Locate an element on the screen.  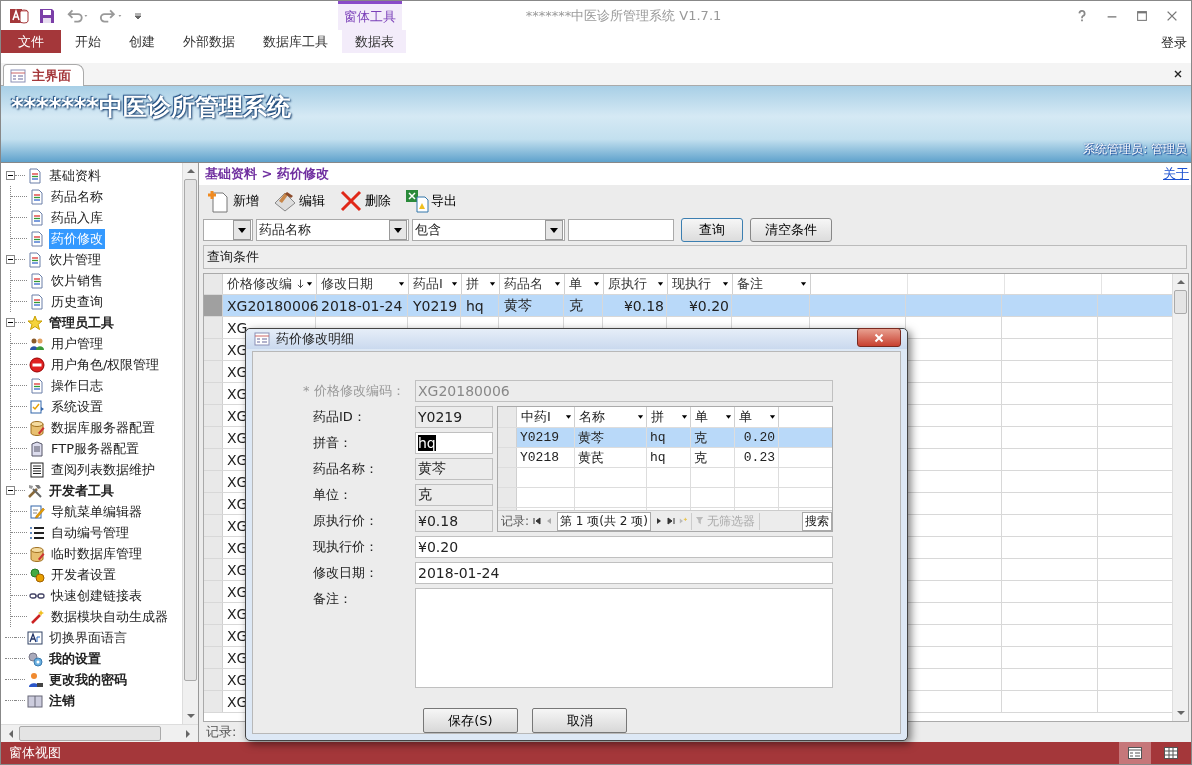
next-record-icon is located at coordinates (658, 521).